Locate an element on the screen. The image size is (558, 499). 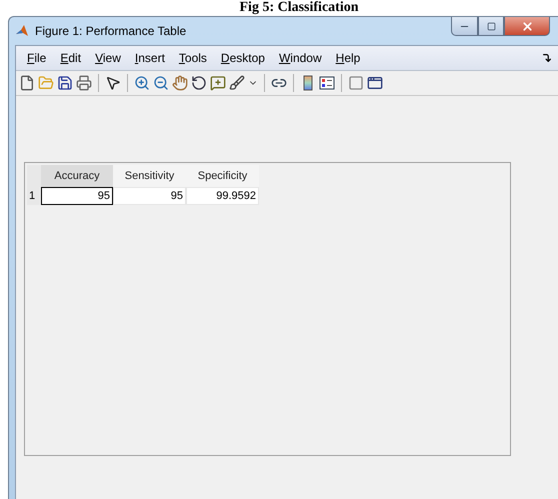
close-icon is located at coordinates (527, 26).